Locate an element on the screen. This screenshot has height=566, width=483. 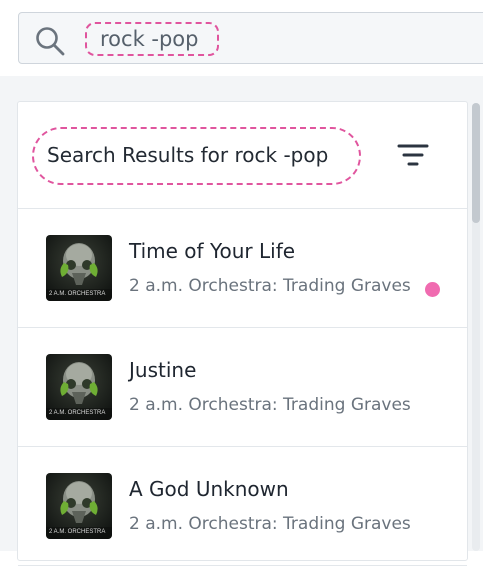
search-icon is located at coordinates (50, 41).